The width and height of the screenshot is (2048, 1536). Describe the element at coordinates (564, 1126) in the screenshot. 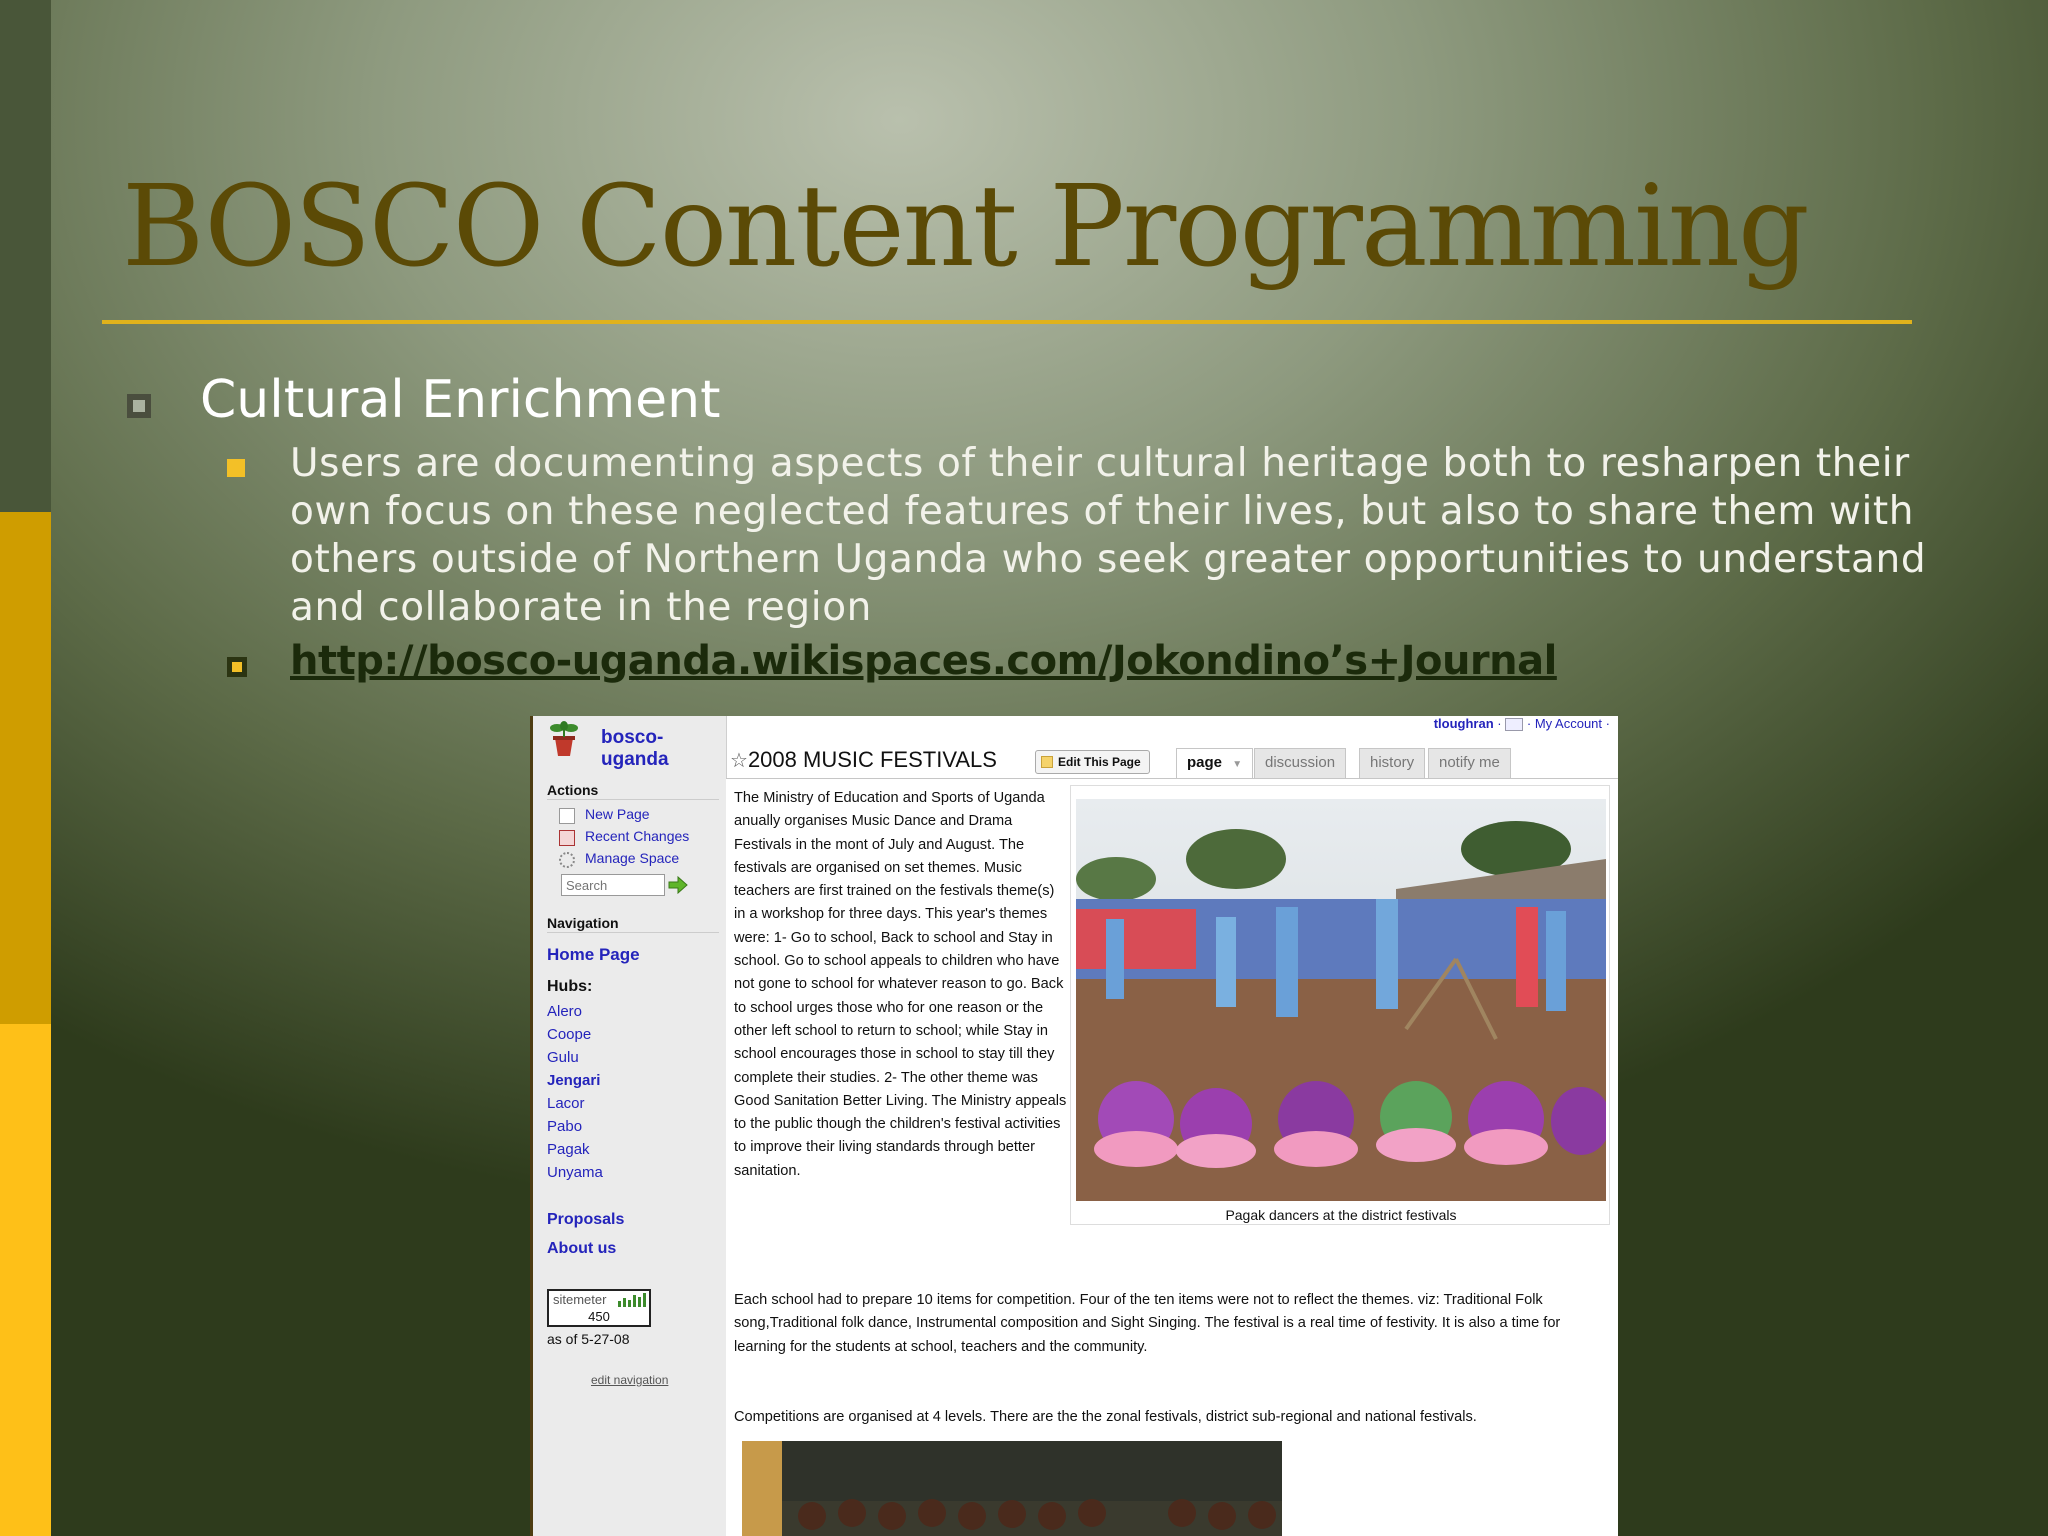

I see `hub-link: Pabo` at that location.